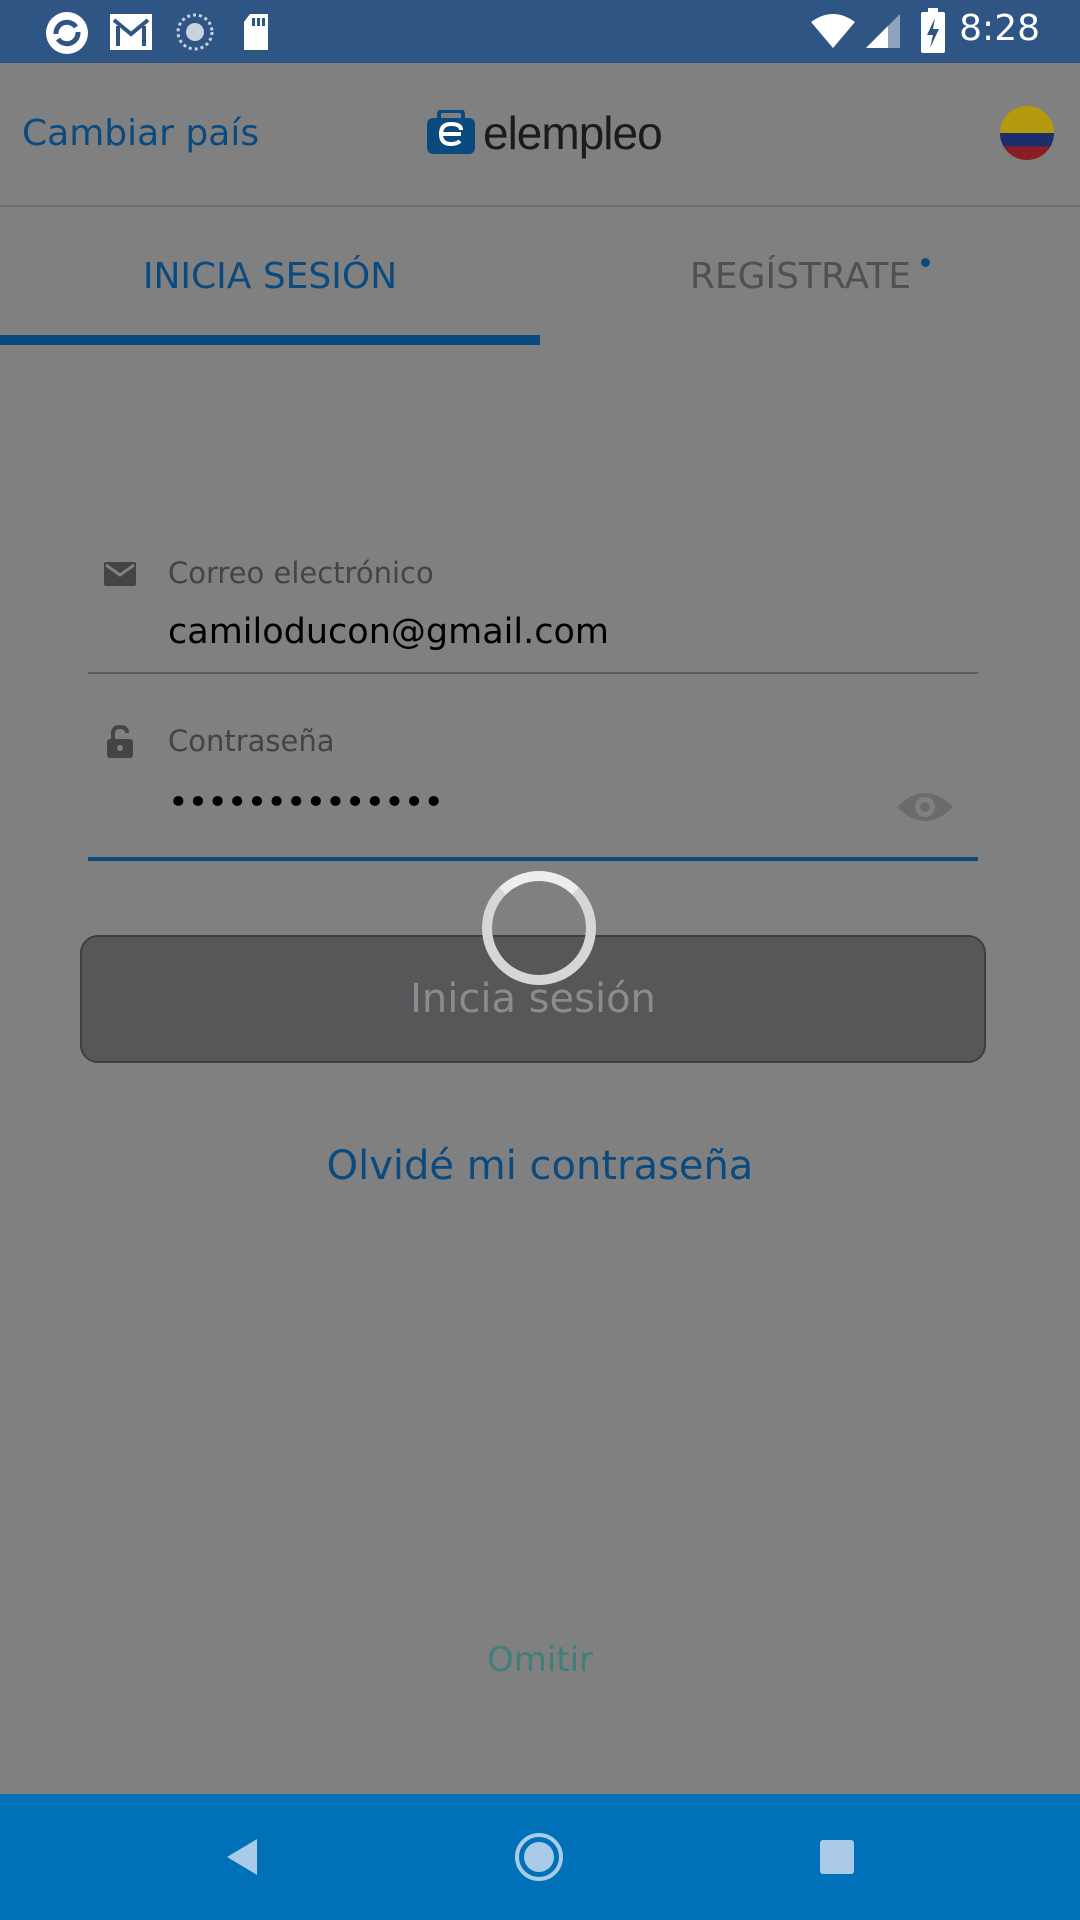 This screenshot has height=1920, width=1080. What do you see at coordinates (540, 1660) in the screenshot?
I see `skip-link: Omitir` at bounding box center [540, 1660].